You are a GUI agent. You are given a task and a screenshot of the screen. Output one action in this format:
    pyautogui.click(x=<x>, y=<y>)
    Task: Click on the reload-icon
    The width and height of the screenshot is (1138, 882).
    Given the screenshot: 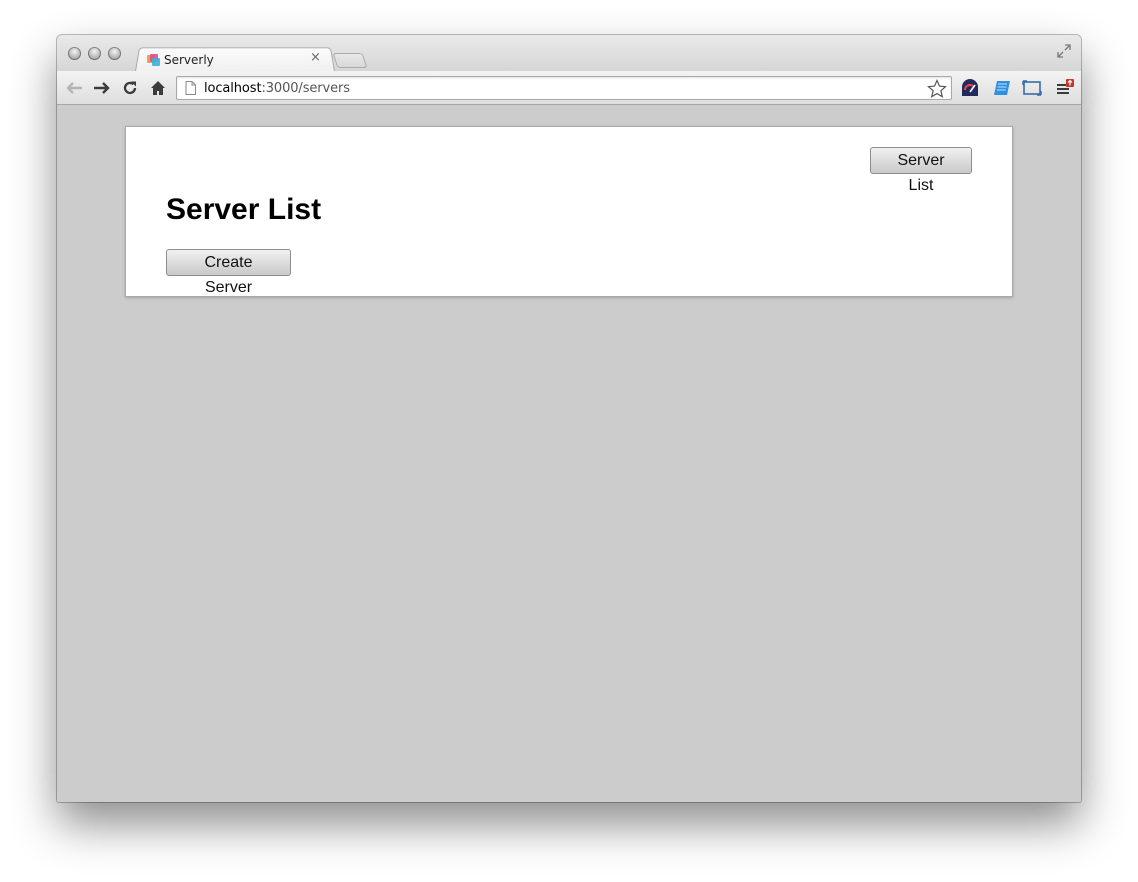 What is the action you would take?
    pyautogui.click(x=130, y=88)
    